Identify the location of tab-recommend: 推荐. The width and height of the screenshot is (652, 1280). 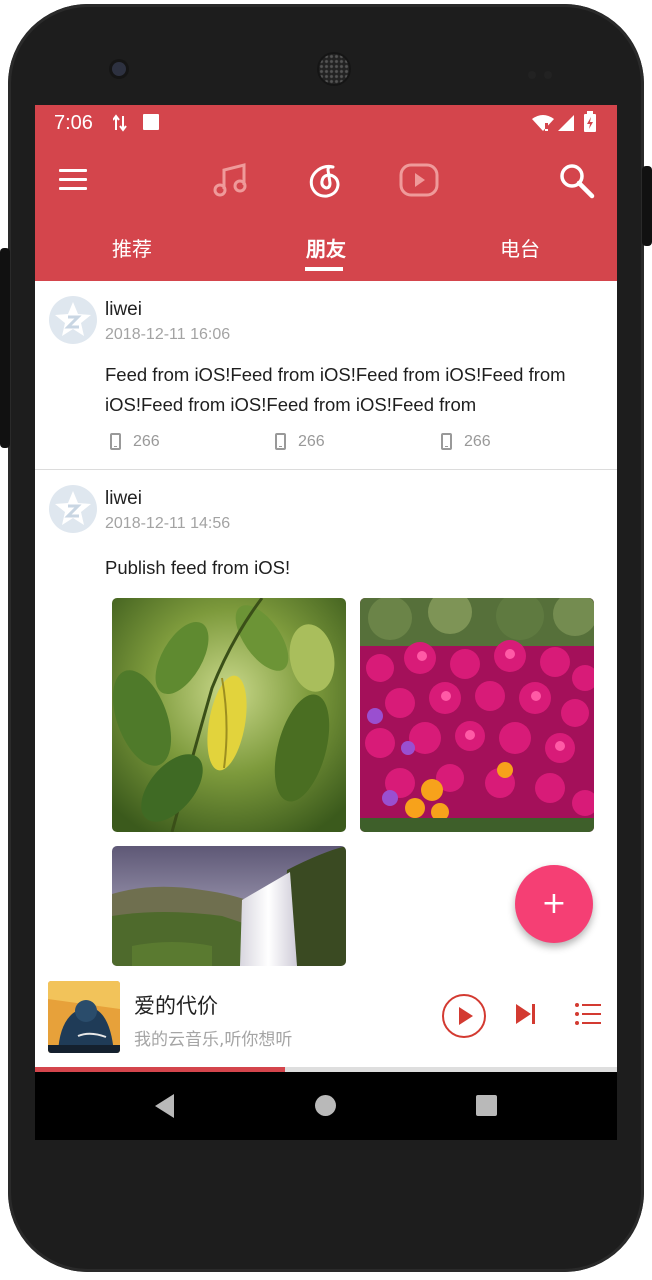
(132, 255).